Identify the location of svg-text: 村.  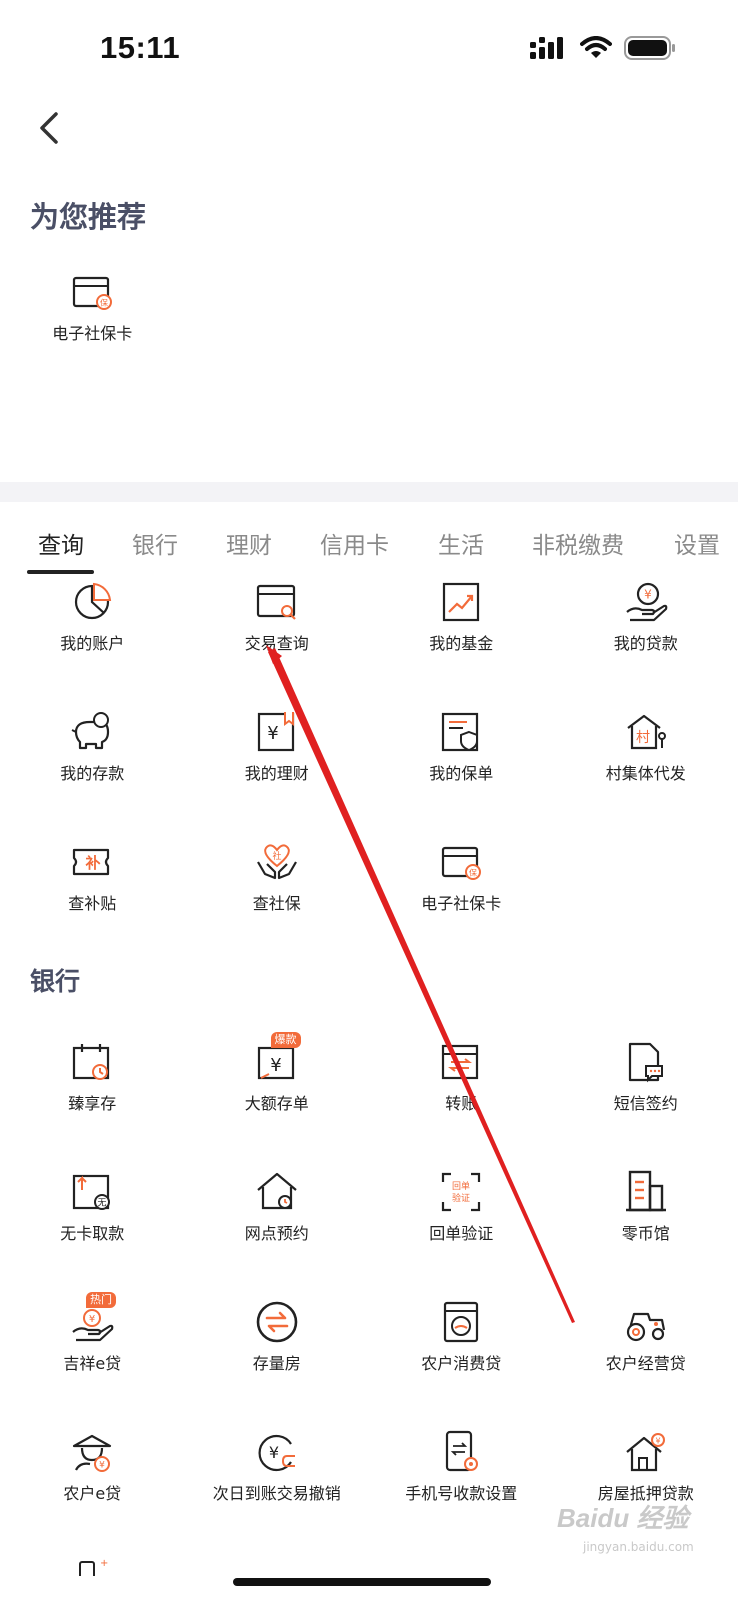
(643, 738).